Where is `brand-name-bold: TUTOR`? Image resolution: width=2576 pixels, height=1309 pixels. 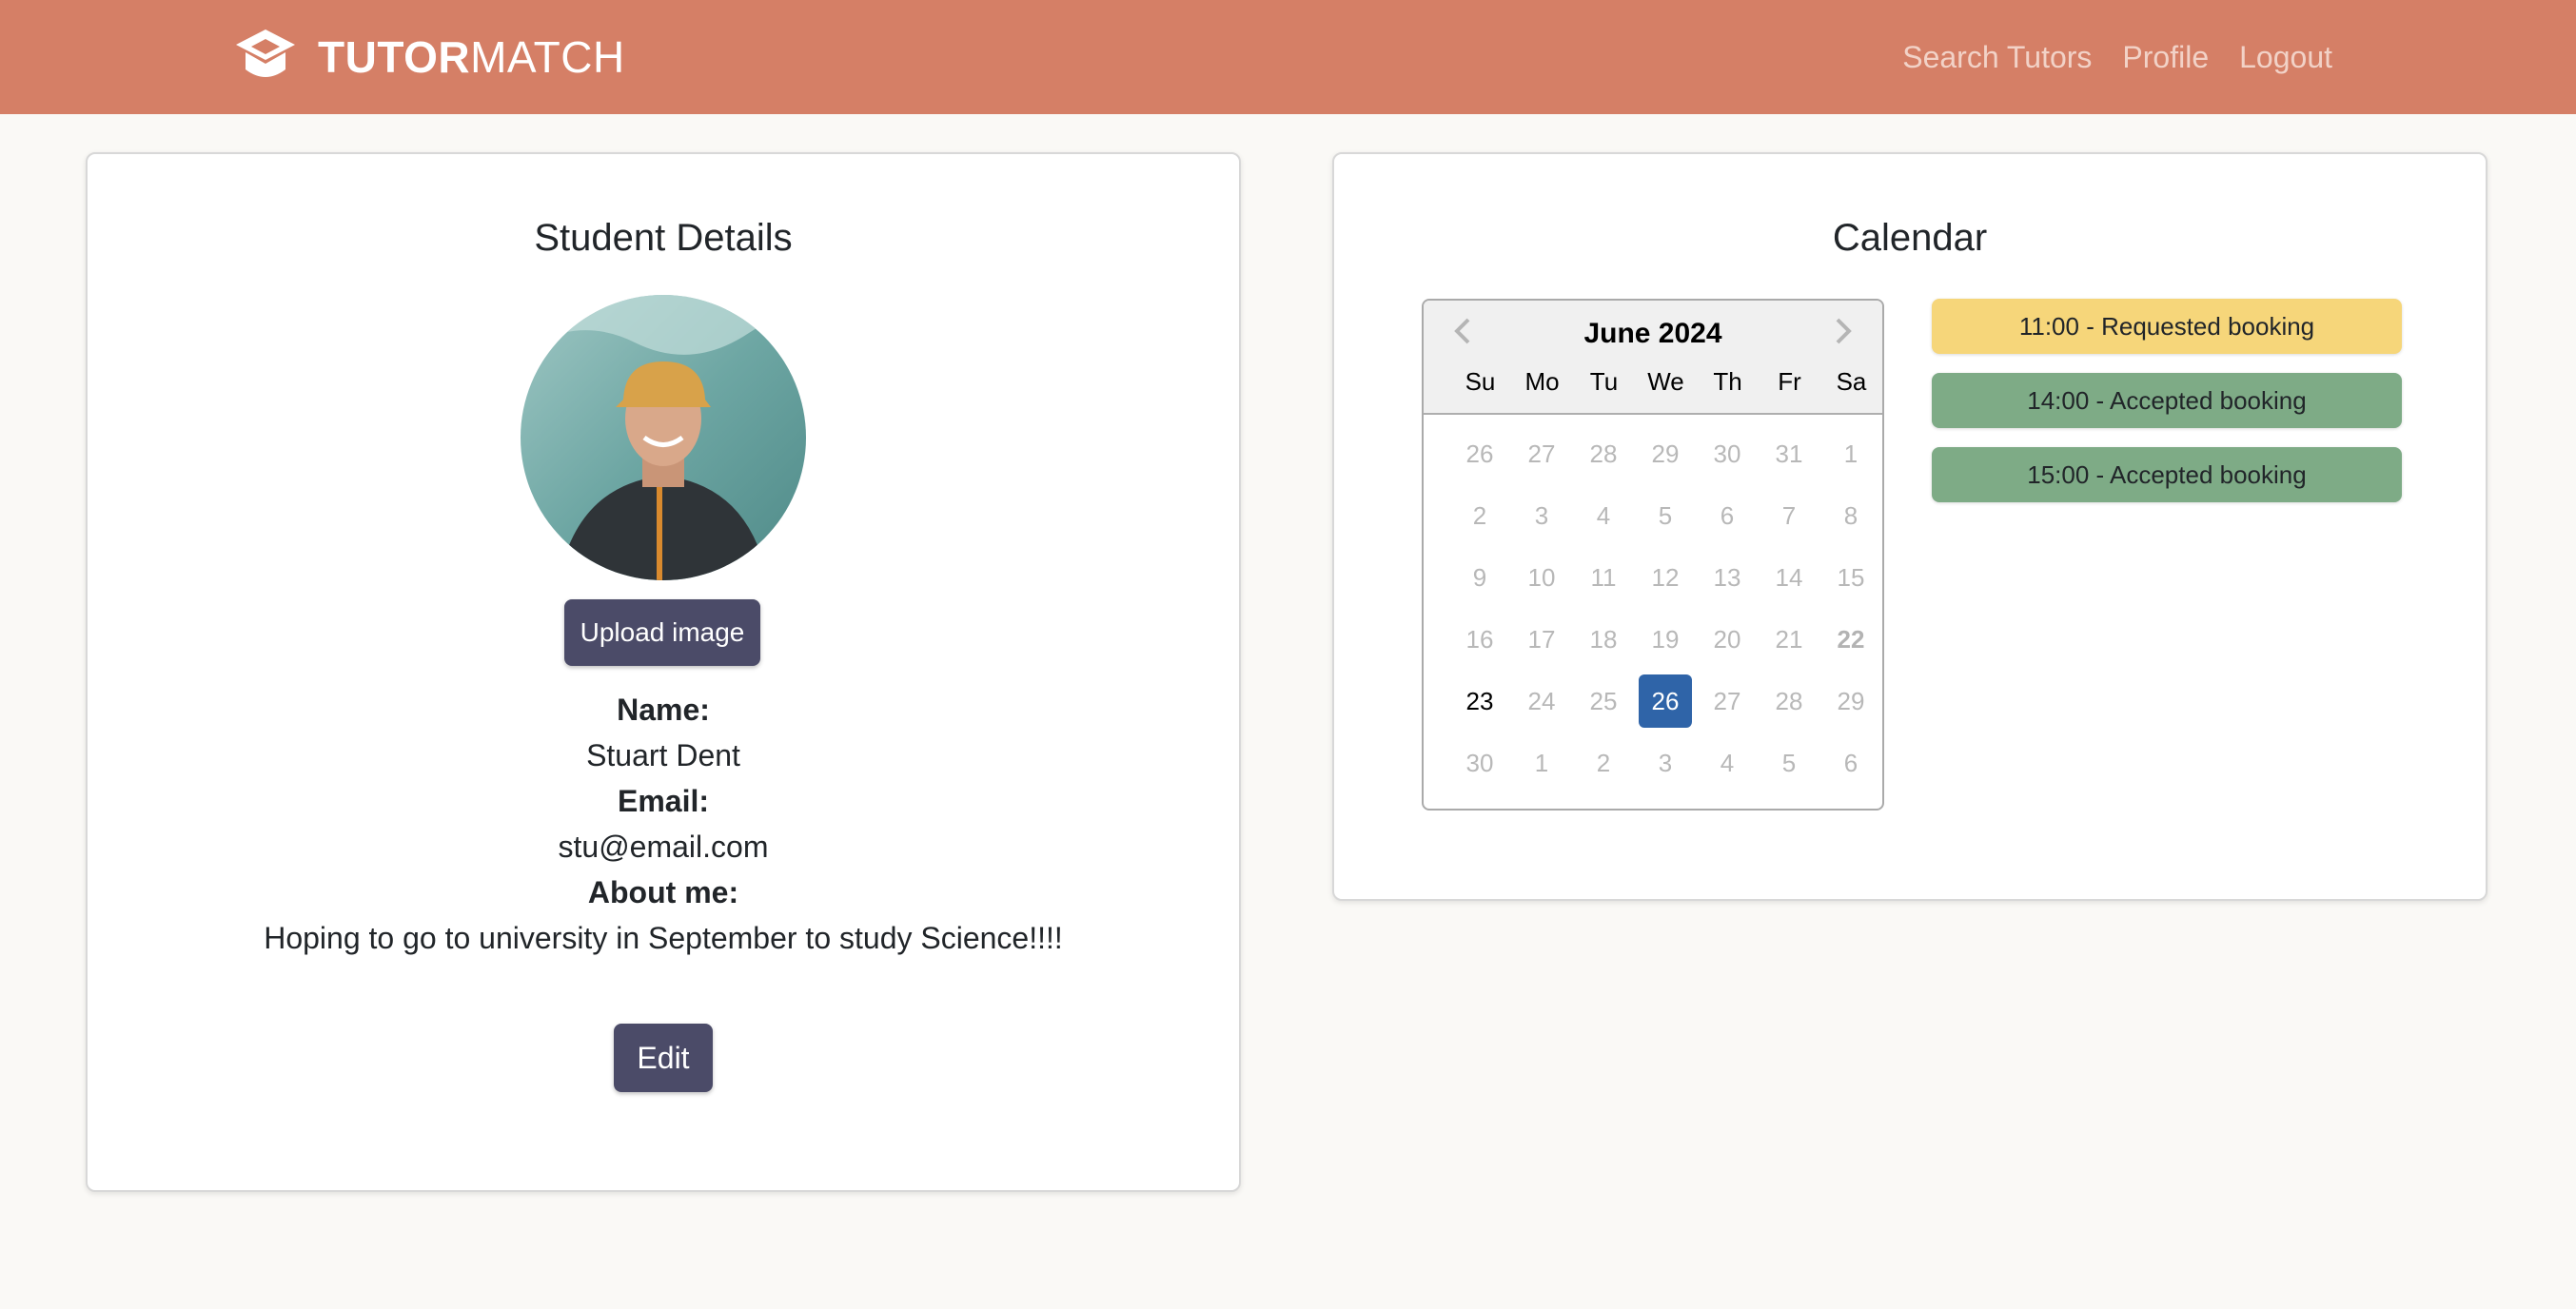
brand-name-bold: TUTOR is located at coordinates (394, 57).